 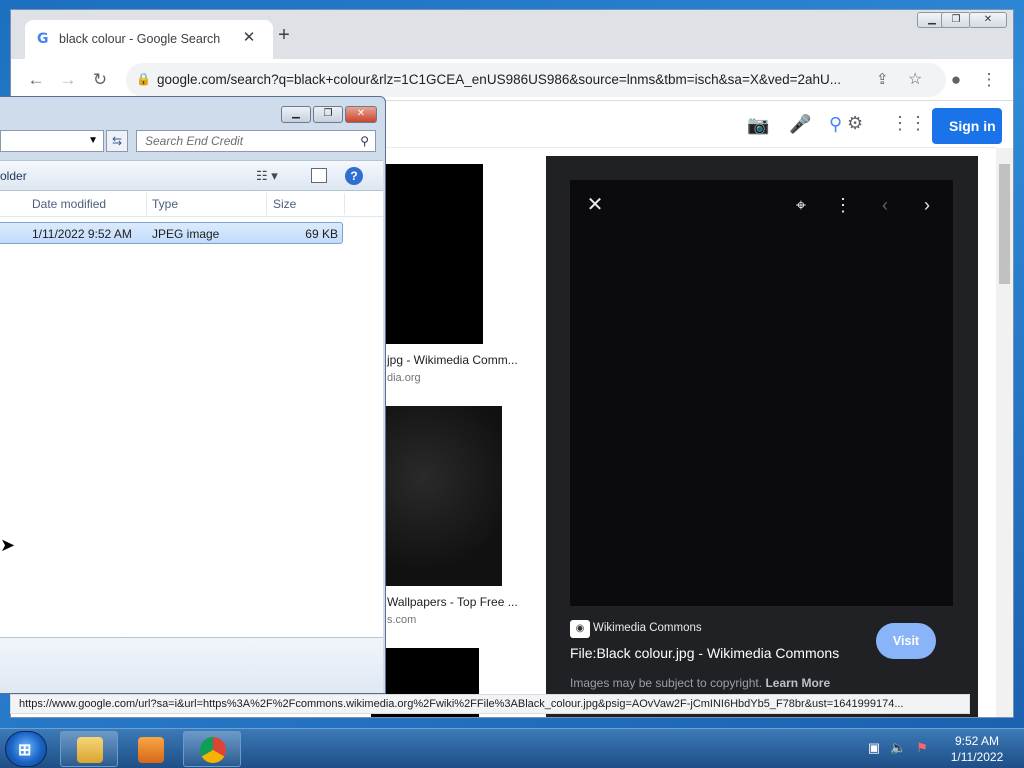 I want to click on apps-grid-icon: ⋮⋮, so click(x=909, y=123).